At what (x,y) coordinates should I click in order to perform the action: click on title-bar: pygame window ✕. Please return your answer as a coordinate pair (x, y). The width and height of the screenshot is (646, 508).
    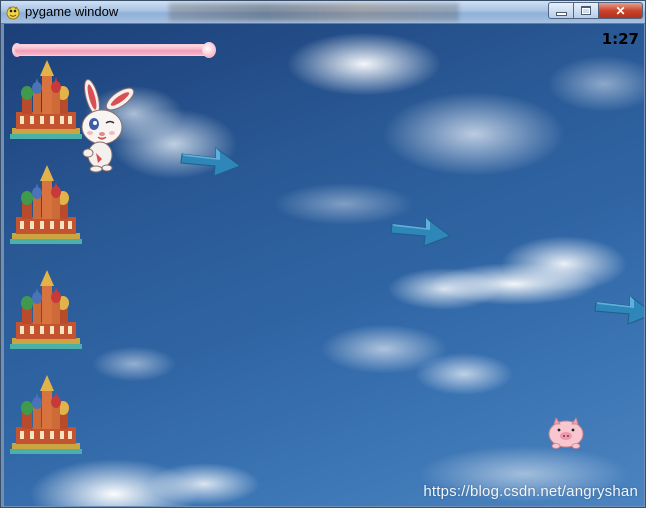
    Looking at the image, I should click on (323, 12).